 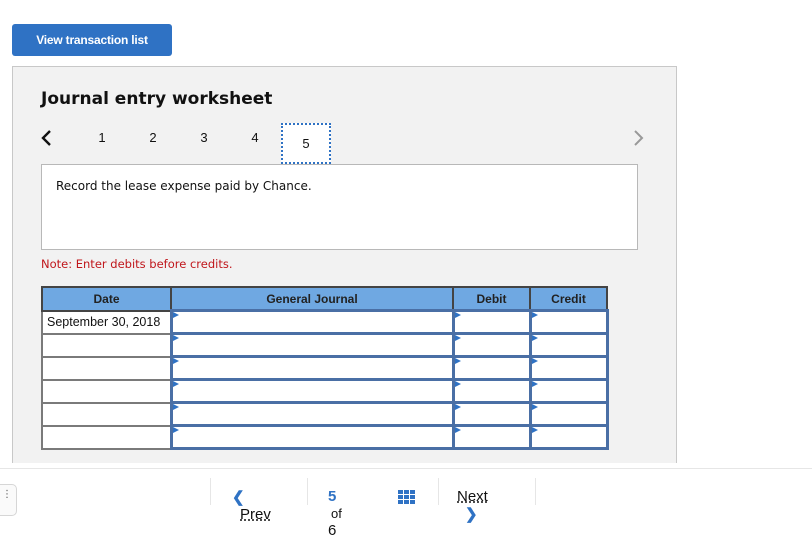 I want to click on date-cell: September 30, 2018, so click(x=106, y=322).